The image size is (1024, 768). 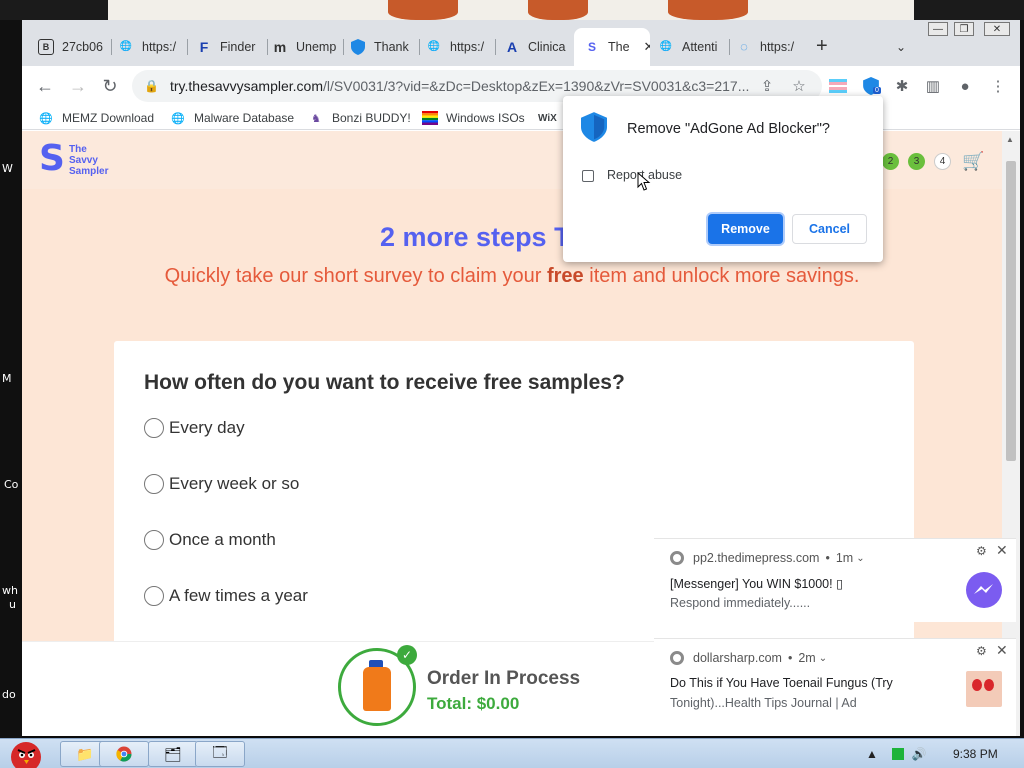 I want to click on tab: ◌ https:/, so click(x=771, y=46).